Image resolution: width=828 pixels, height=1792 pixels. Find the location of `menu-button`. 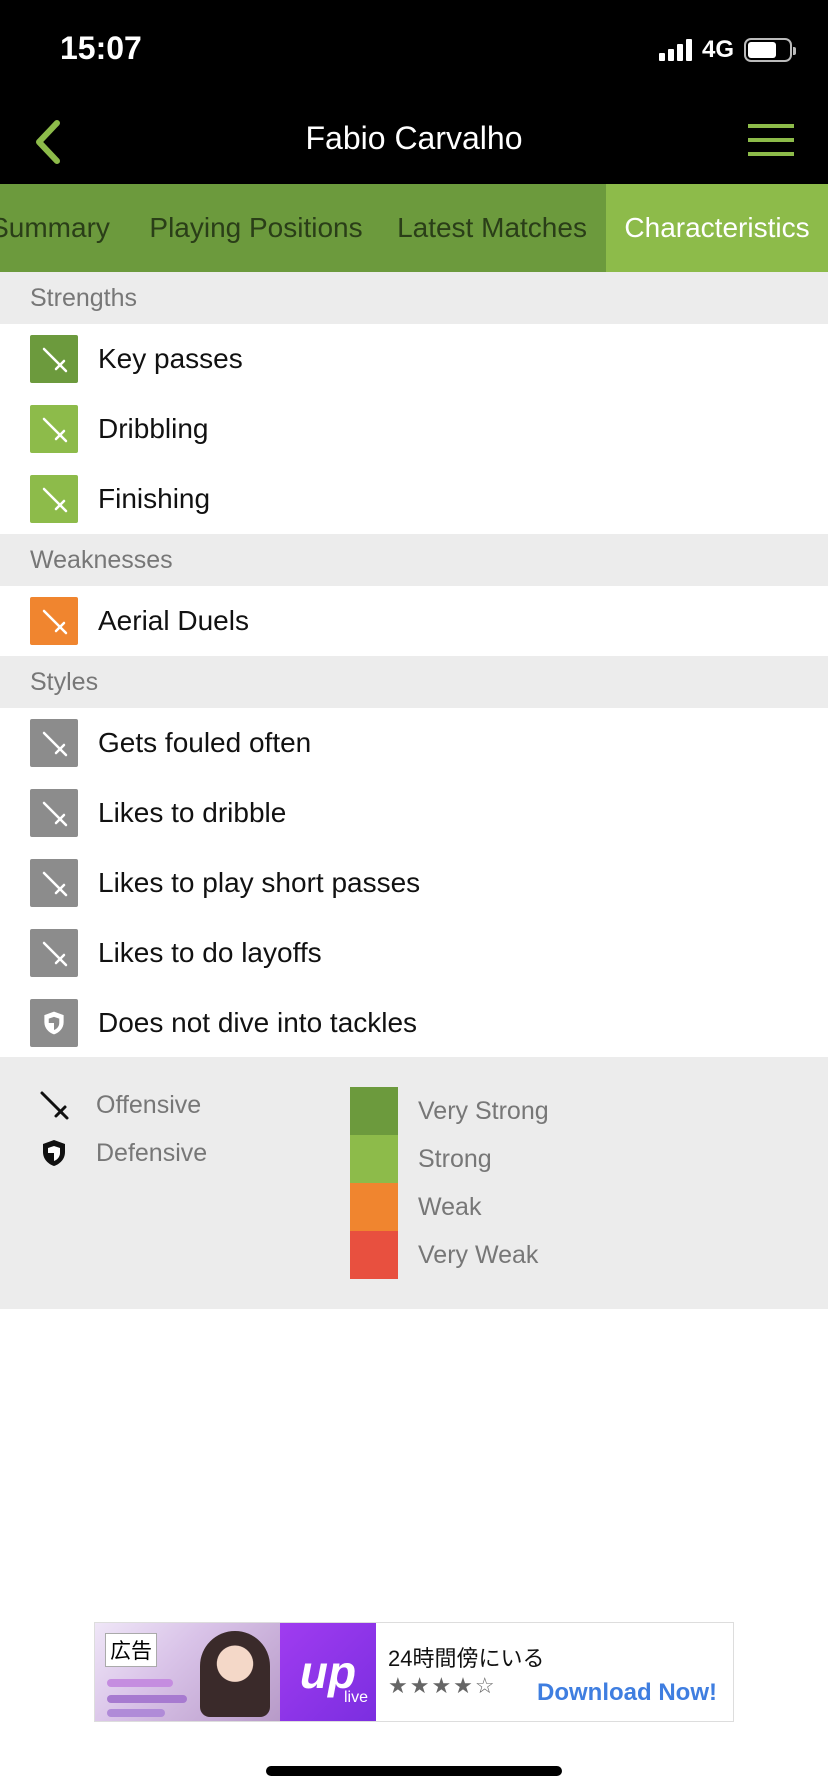

menu-button is located at coordinates (773, 142).